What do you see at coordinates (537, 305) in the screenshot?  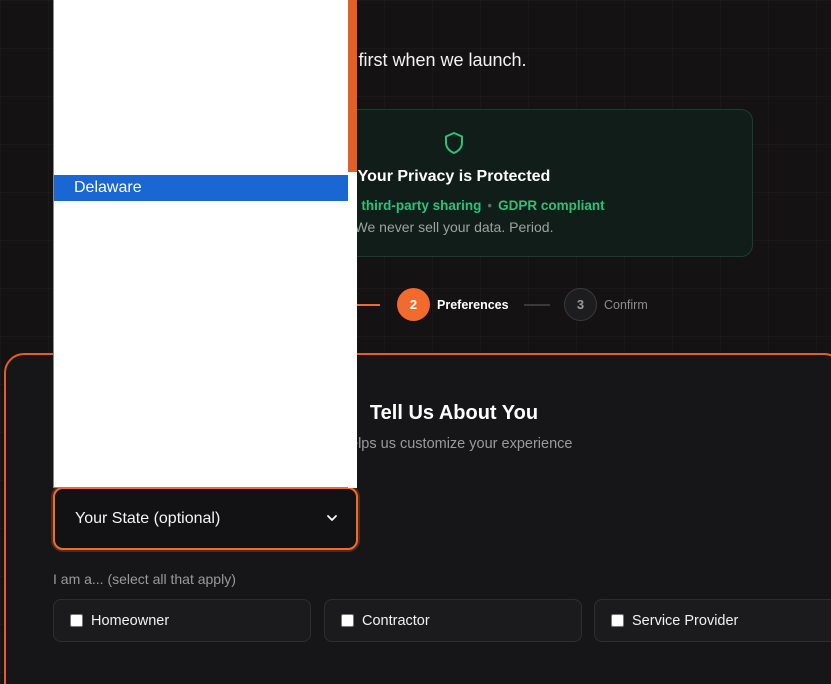 I see `step-connector` at bounding box center [537, 305].